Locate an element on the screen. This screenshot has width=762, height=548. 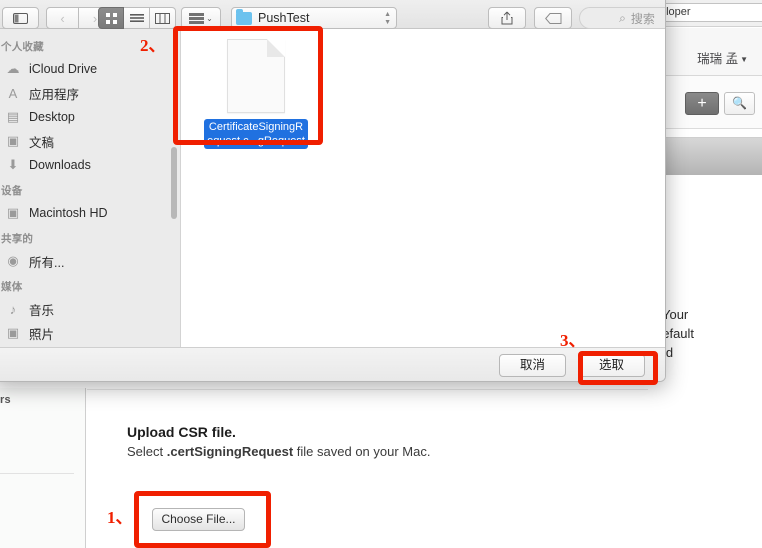
annotation-number-step-3: 3、 is located at coordinates (573, 340).